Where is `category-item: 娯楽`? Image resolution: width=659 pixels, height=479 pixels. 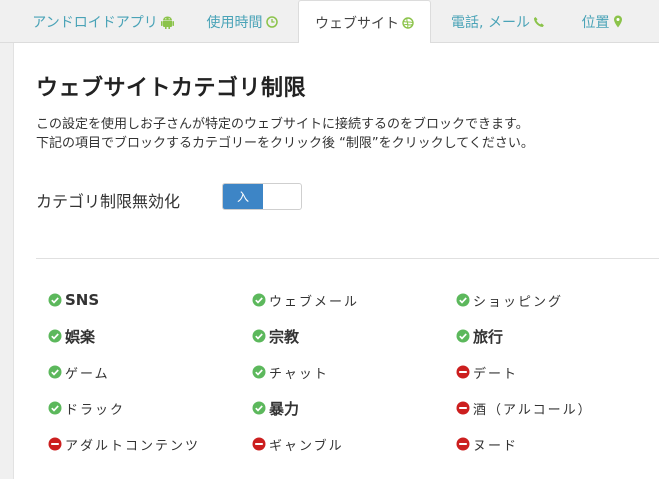
category-item: 娯楽 is located at coordinates (71, 336).